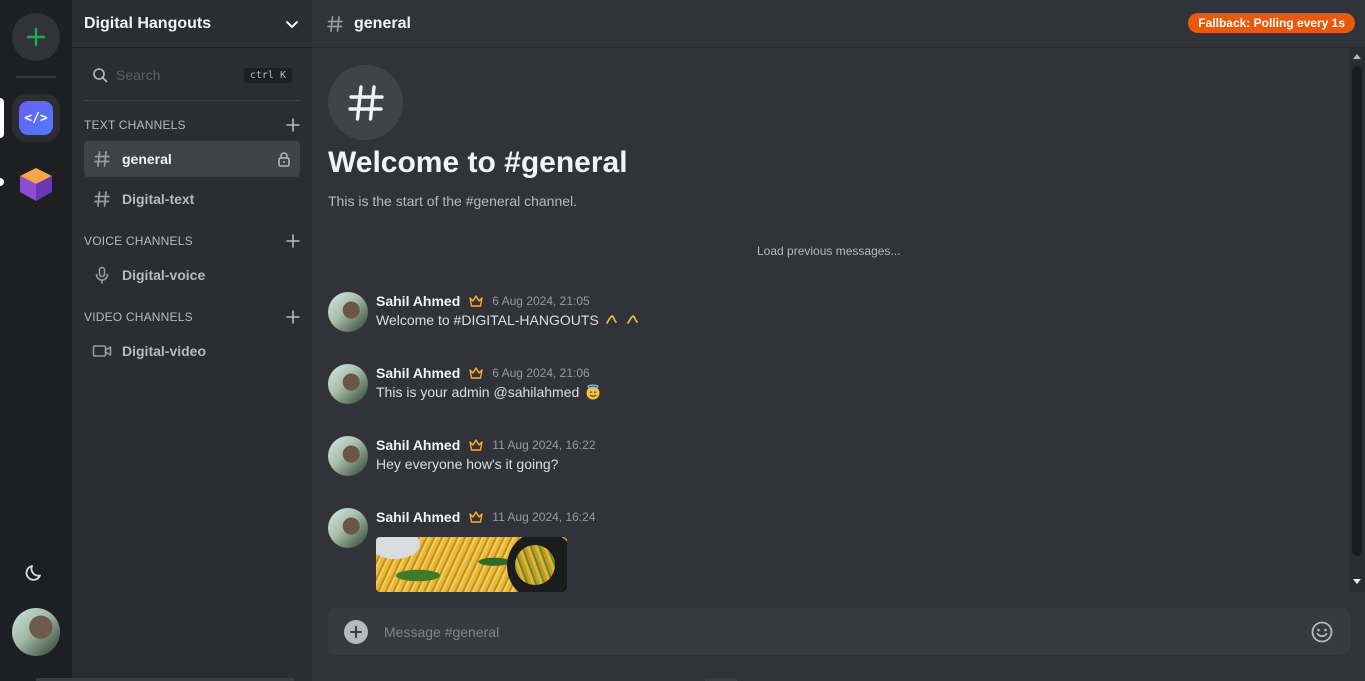  I want to click on search-icon, so click(100, 75).